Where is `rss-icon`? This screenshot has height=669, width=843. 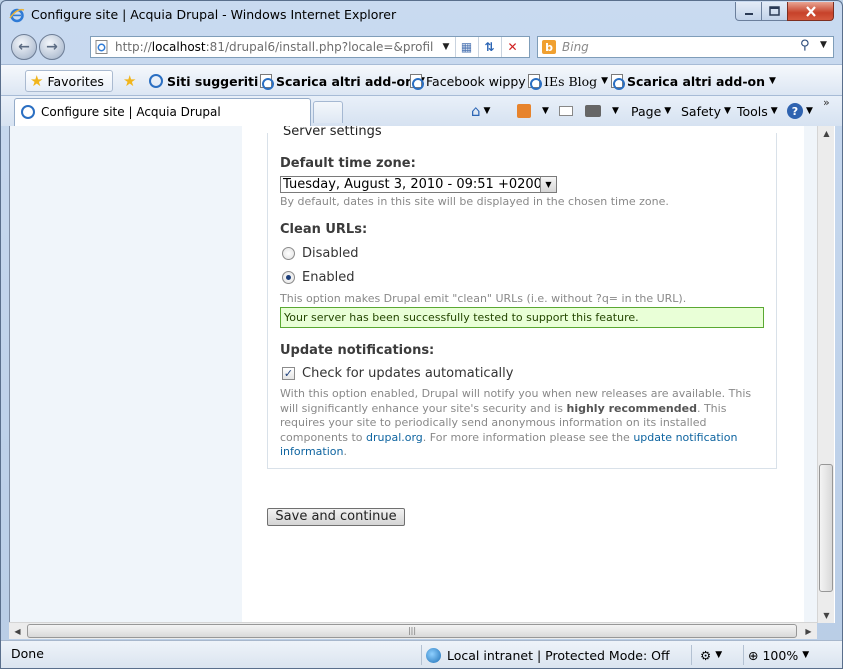 rss-icon is located at coordinates (524, 111).